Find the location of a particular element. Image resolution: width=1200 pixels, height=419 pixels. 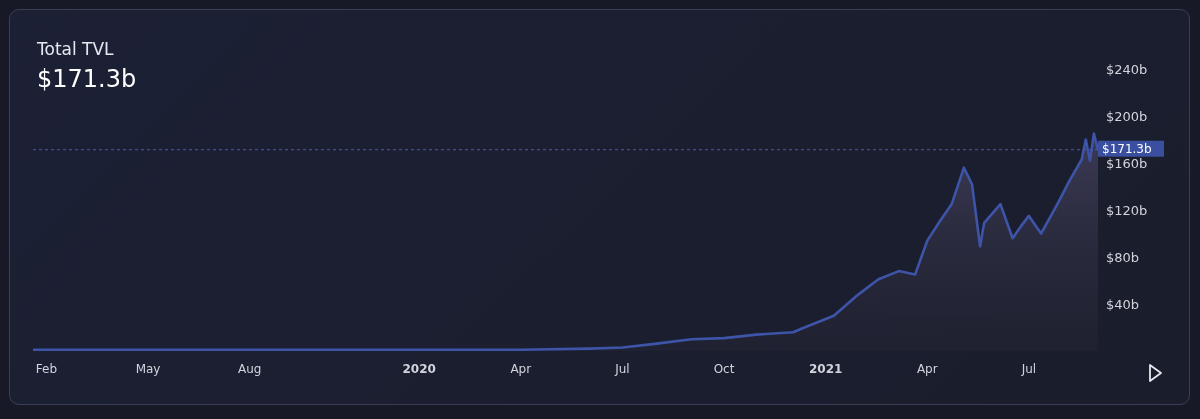

axis-label: $160b is located at coordinates (1127, 163).